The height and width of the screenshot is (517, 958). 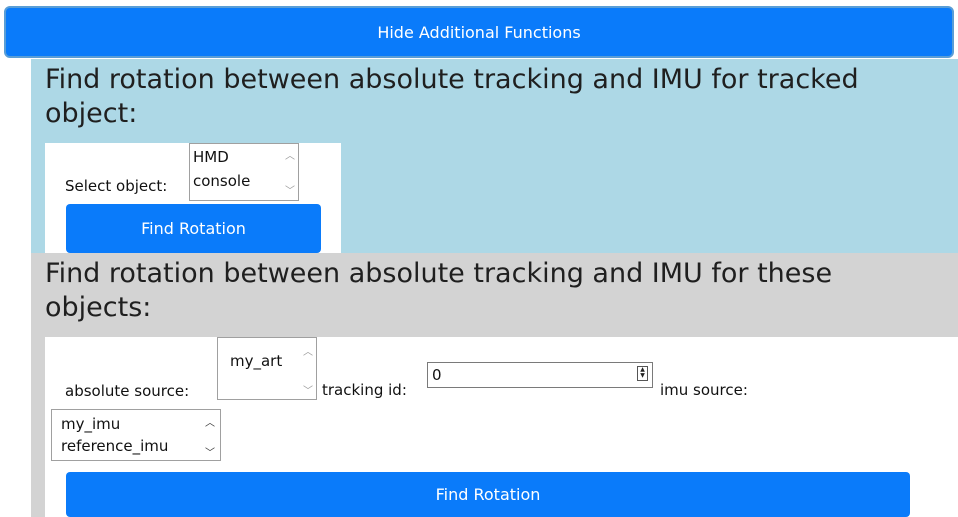 I want to click on absolute-source-label: absolute source:, so click(x=127, y=391).